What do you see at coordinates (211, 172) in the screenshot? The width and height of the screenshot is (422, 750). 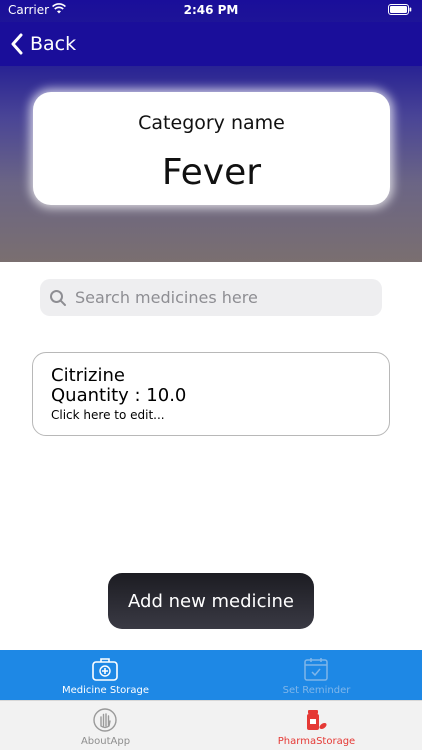 I see `category-value: Fever` at bounding box center [211, 172].